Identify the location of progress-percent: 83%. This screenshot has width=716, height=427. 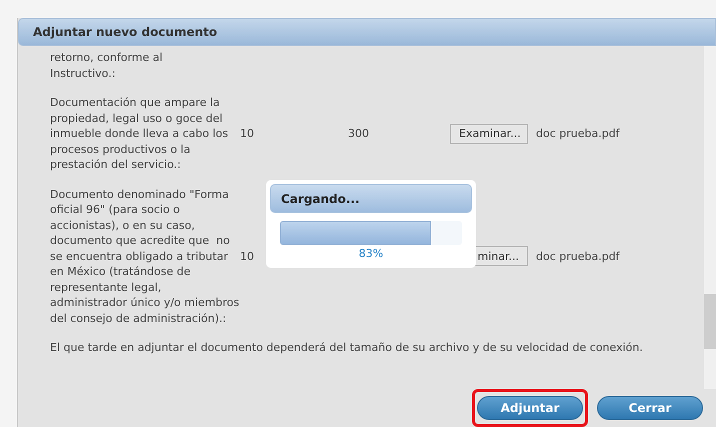
(371, 253).